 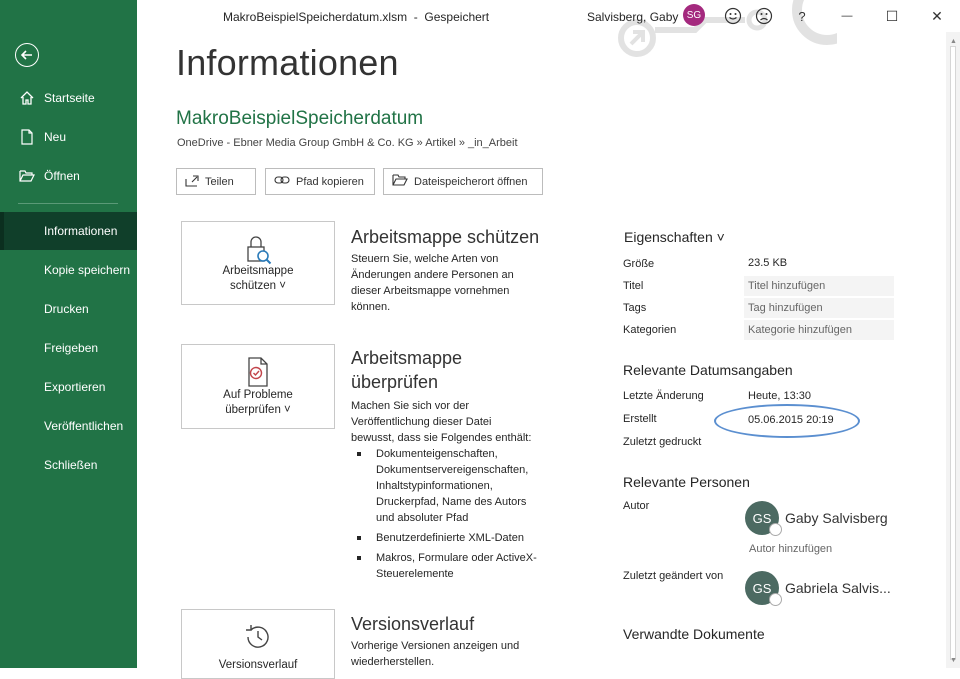 I want to click on card-label: überprüfen ˅, so click(x=258, y=410).